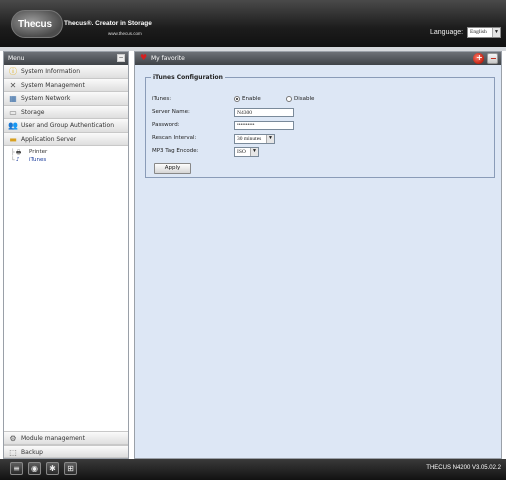 This screenshot has width=506, height=480. What do you see at coordinates (13, 98) in the screenshot?
I see `network-icon: ▦` at bounding box center [13, 98].